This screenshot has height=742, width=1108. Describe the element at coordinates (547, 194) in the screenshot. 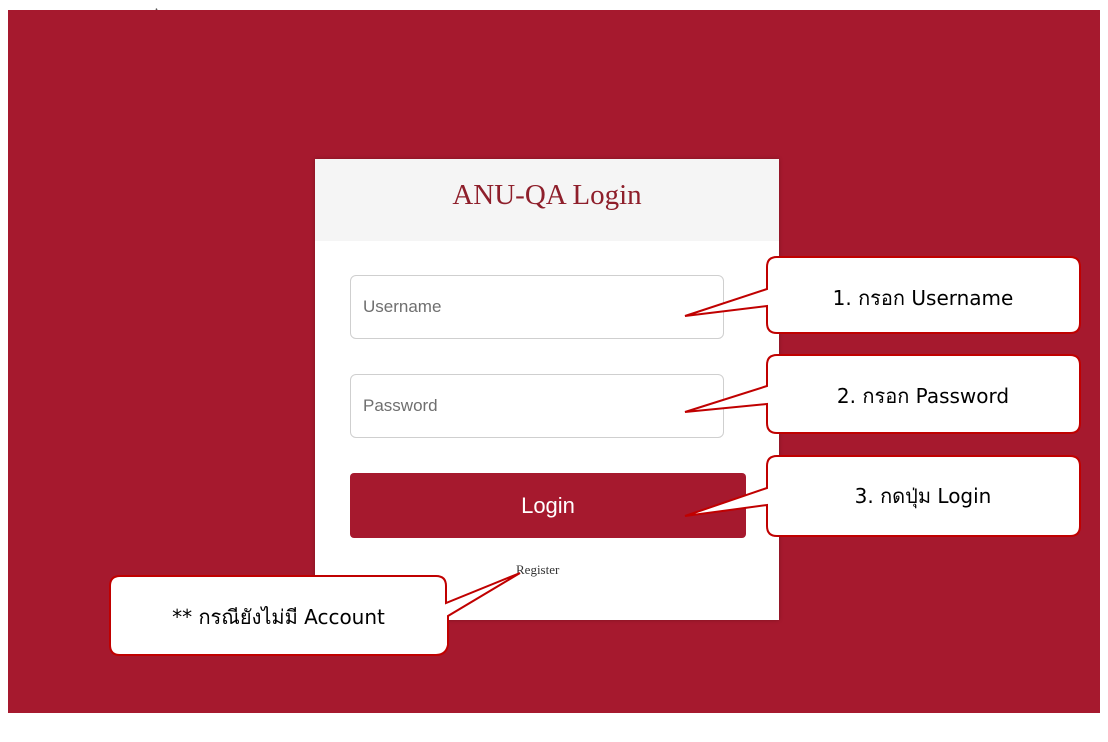

I see `login-title: ANU-QA Login` at that location.